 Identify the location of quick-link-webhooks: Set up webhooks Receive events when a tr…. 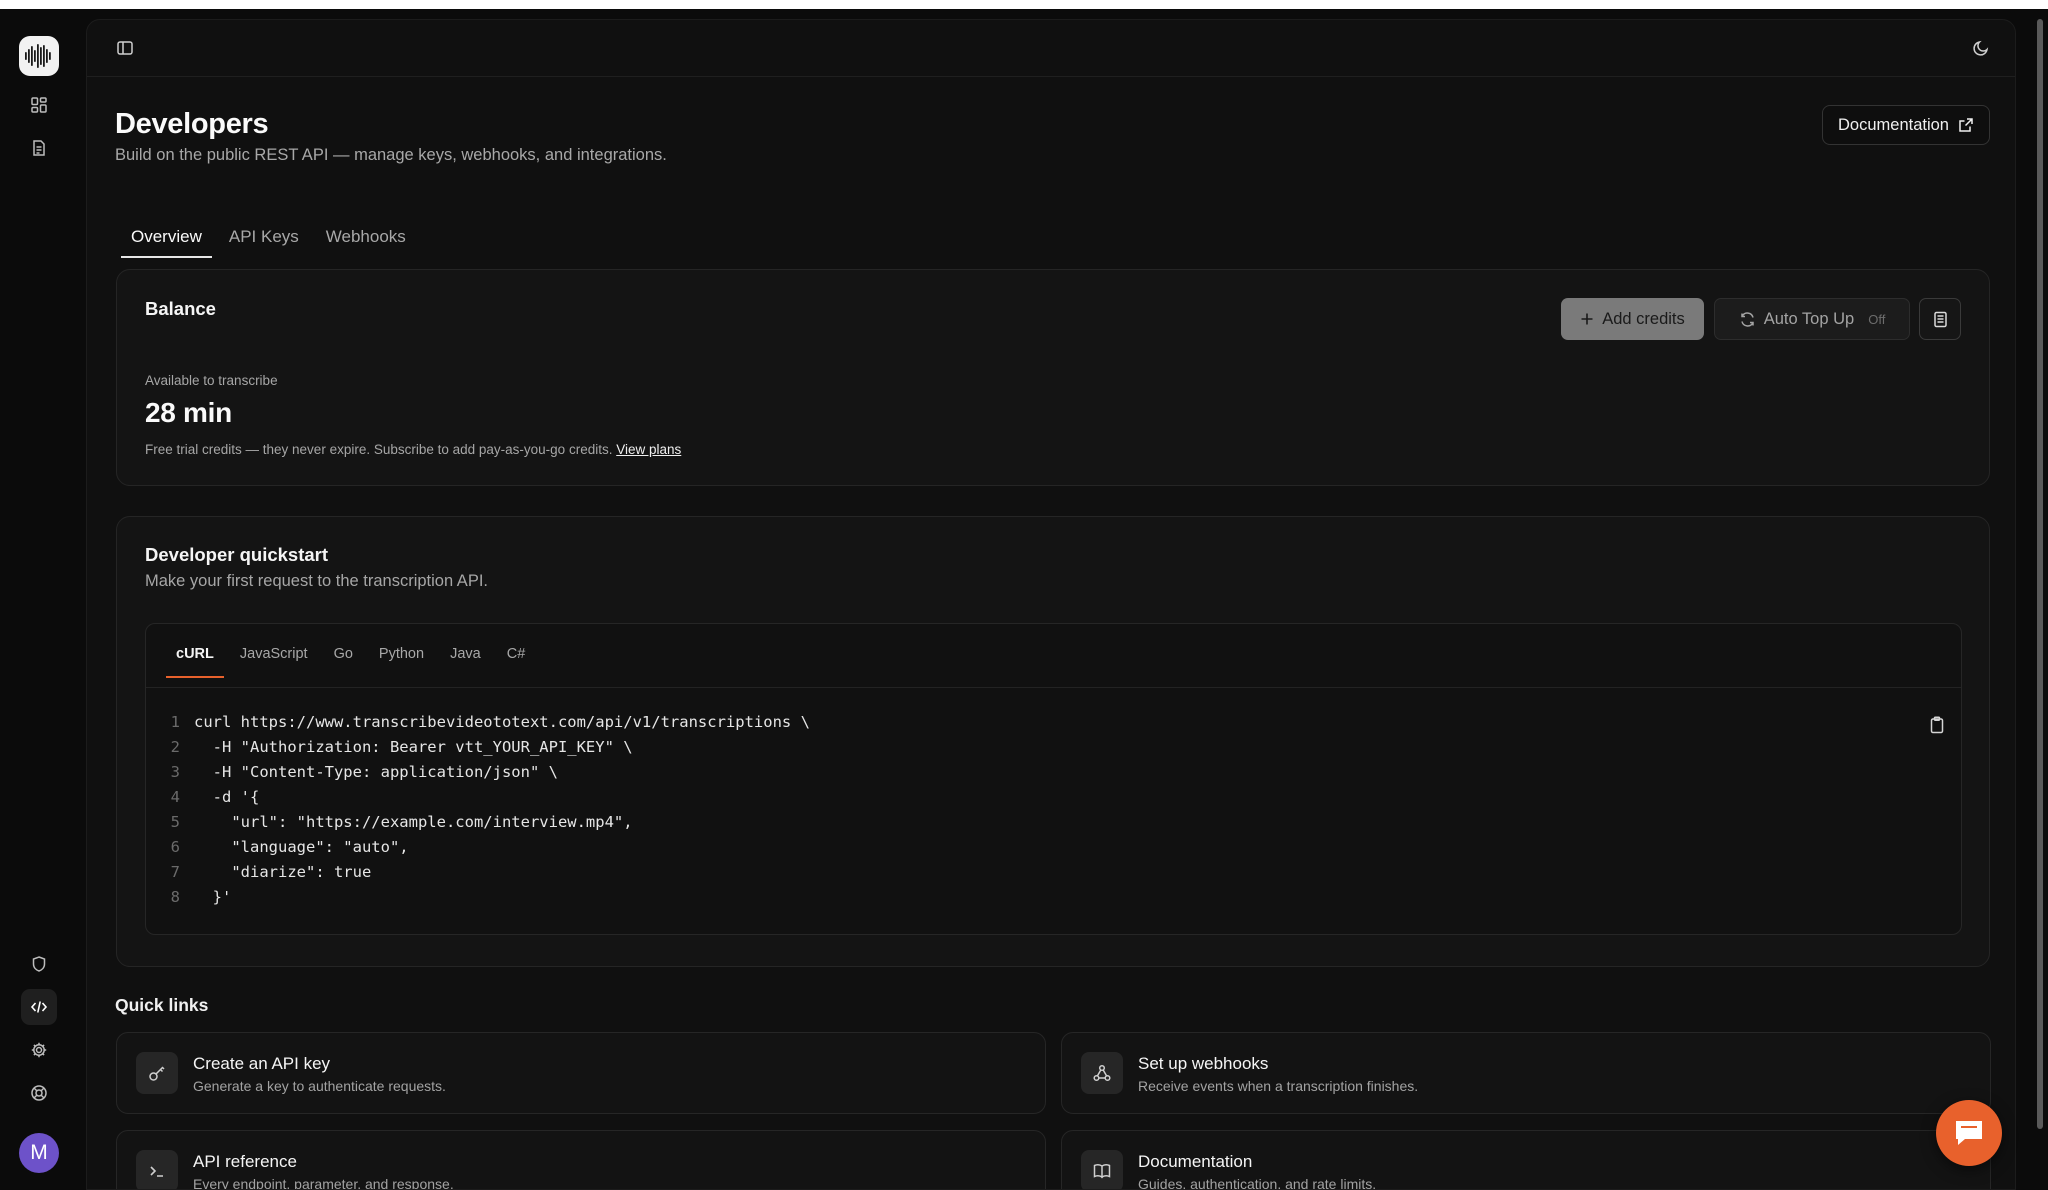
(1526, 1073).